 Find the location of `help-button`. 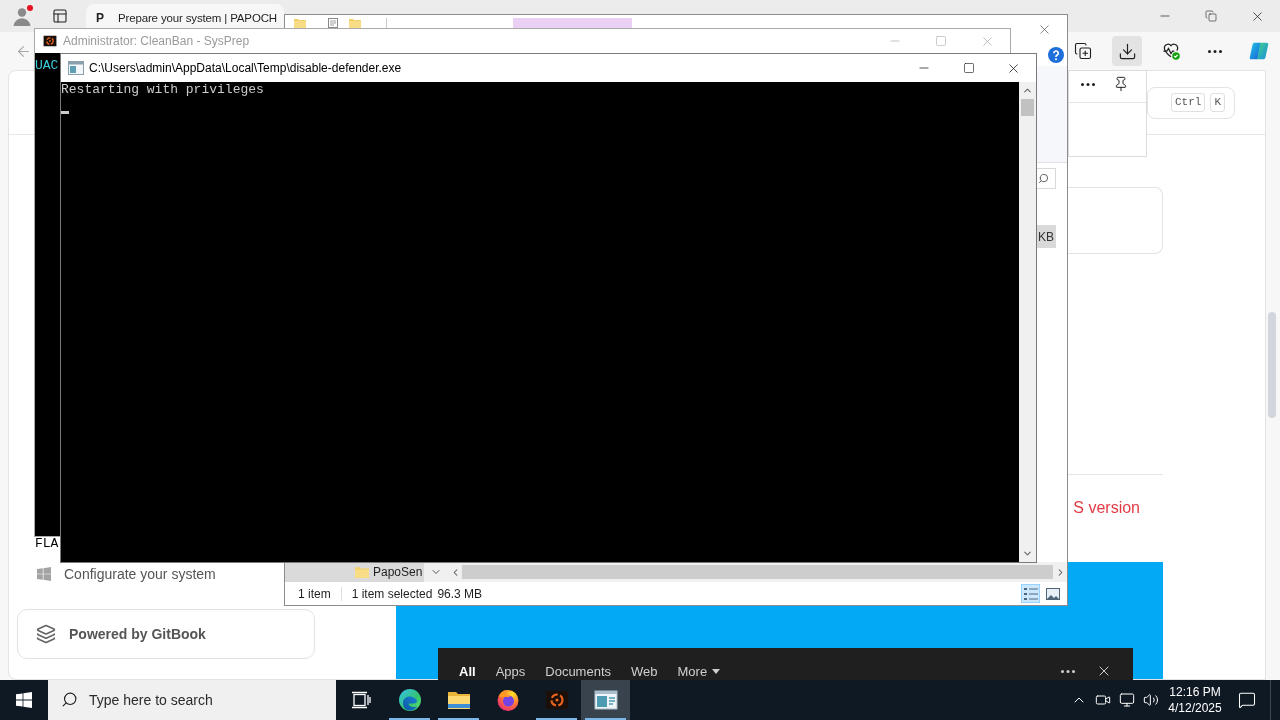

help-button is located at coordinates (1056, 55).